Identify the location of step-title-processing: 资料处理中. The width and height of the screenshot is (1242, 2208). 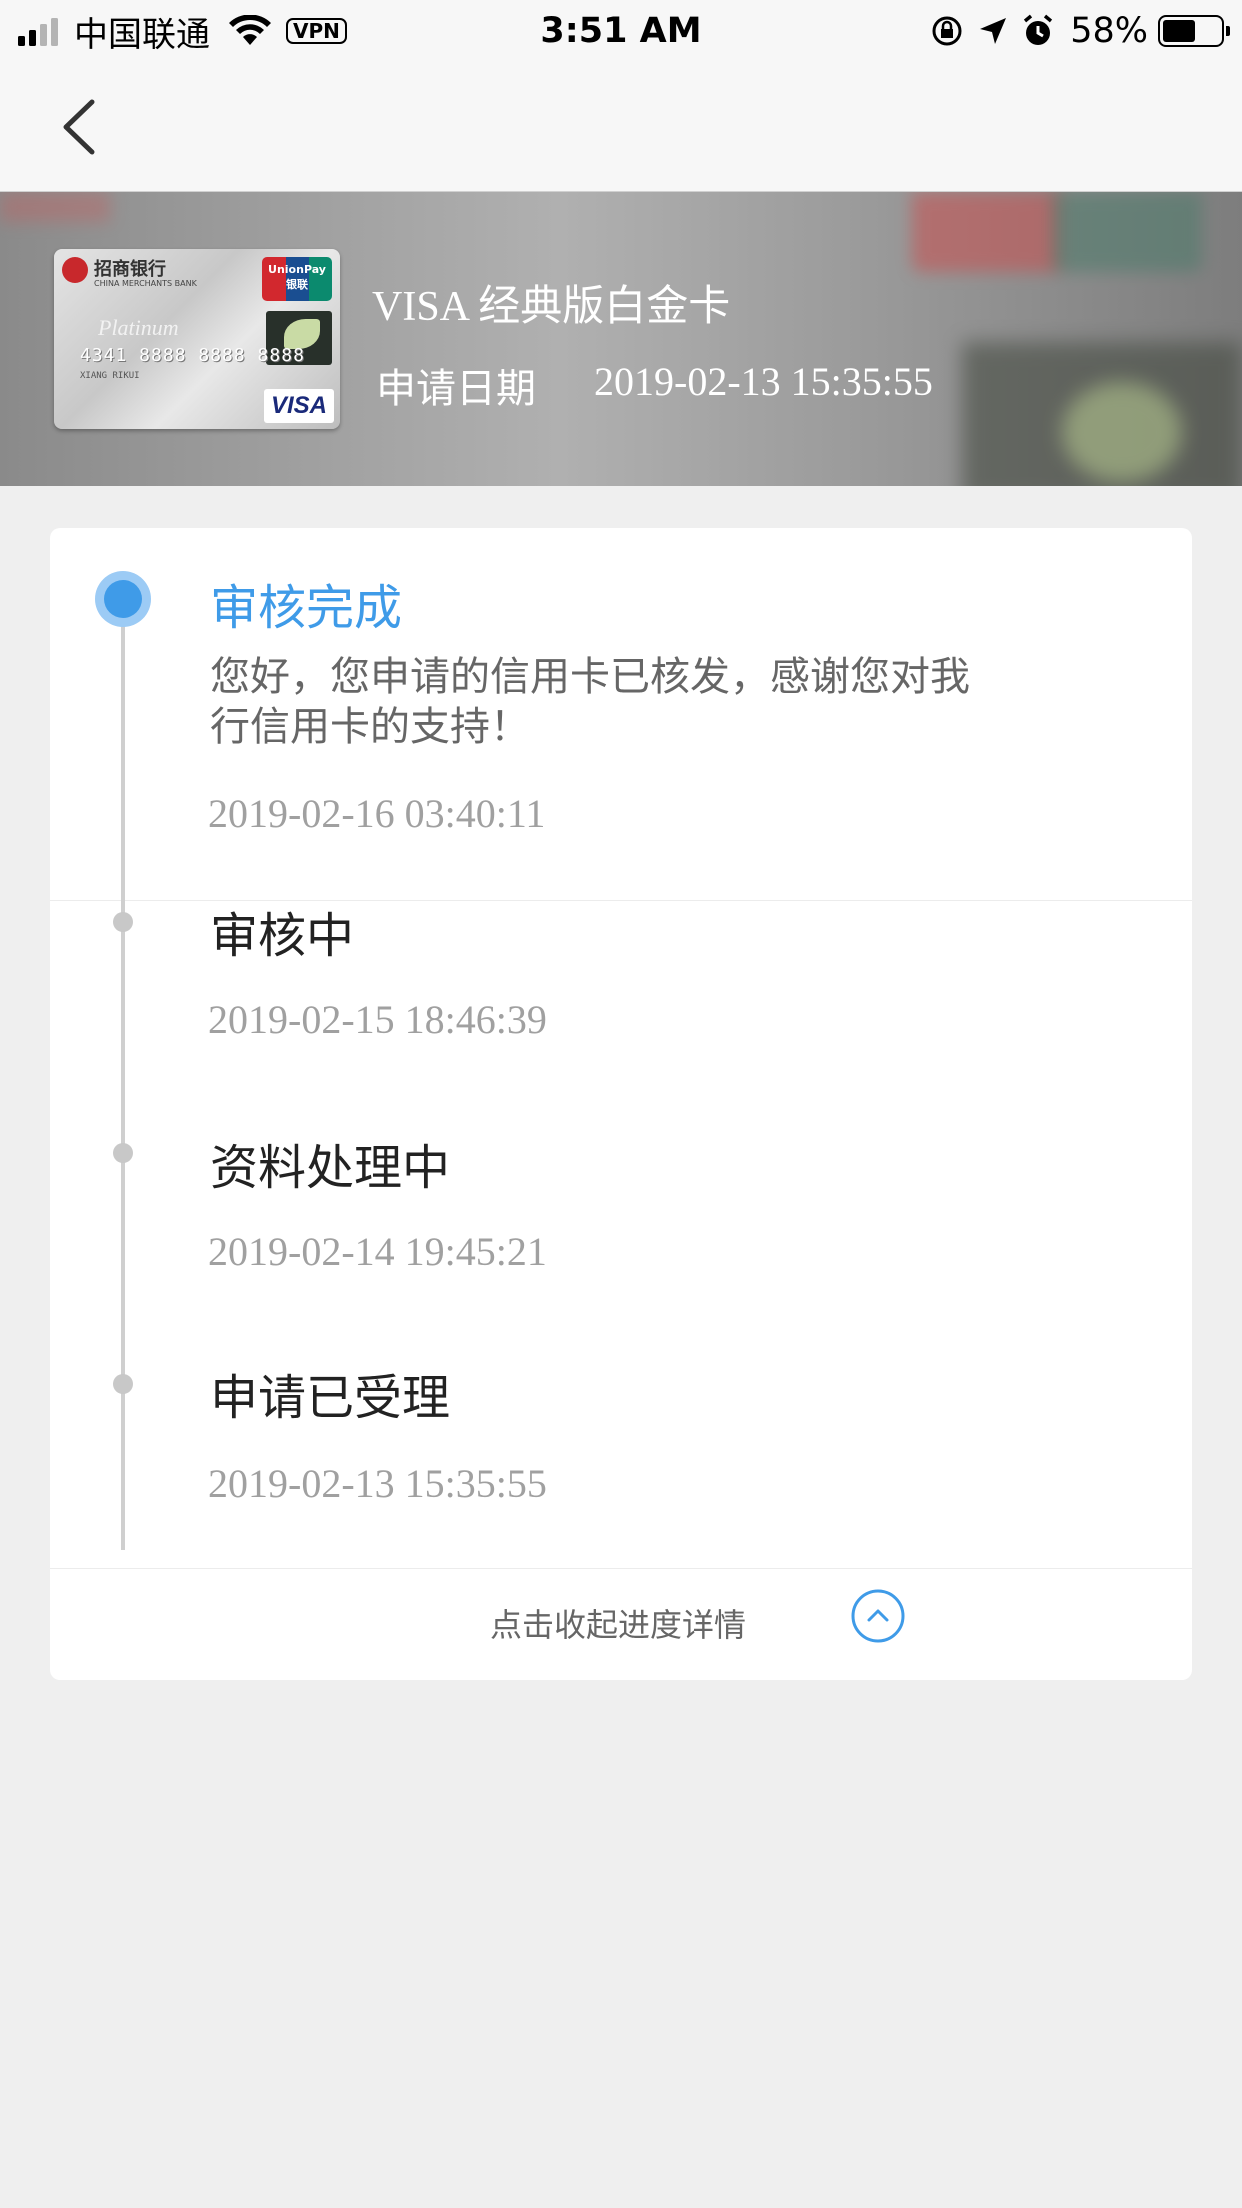
(330, 1168).